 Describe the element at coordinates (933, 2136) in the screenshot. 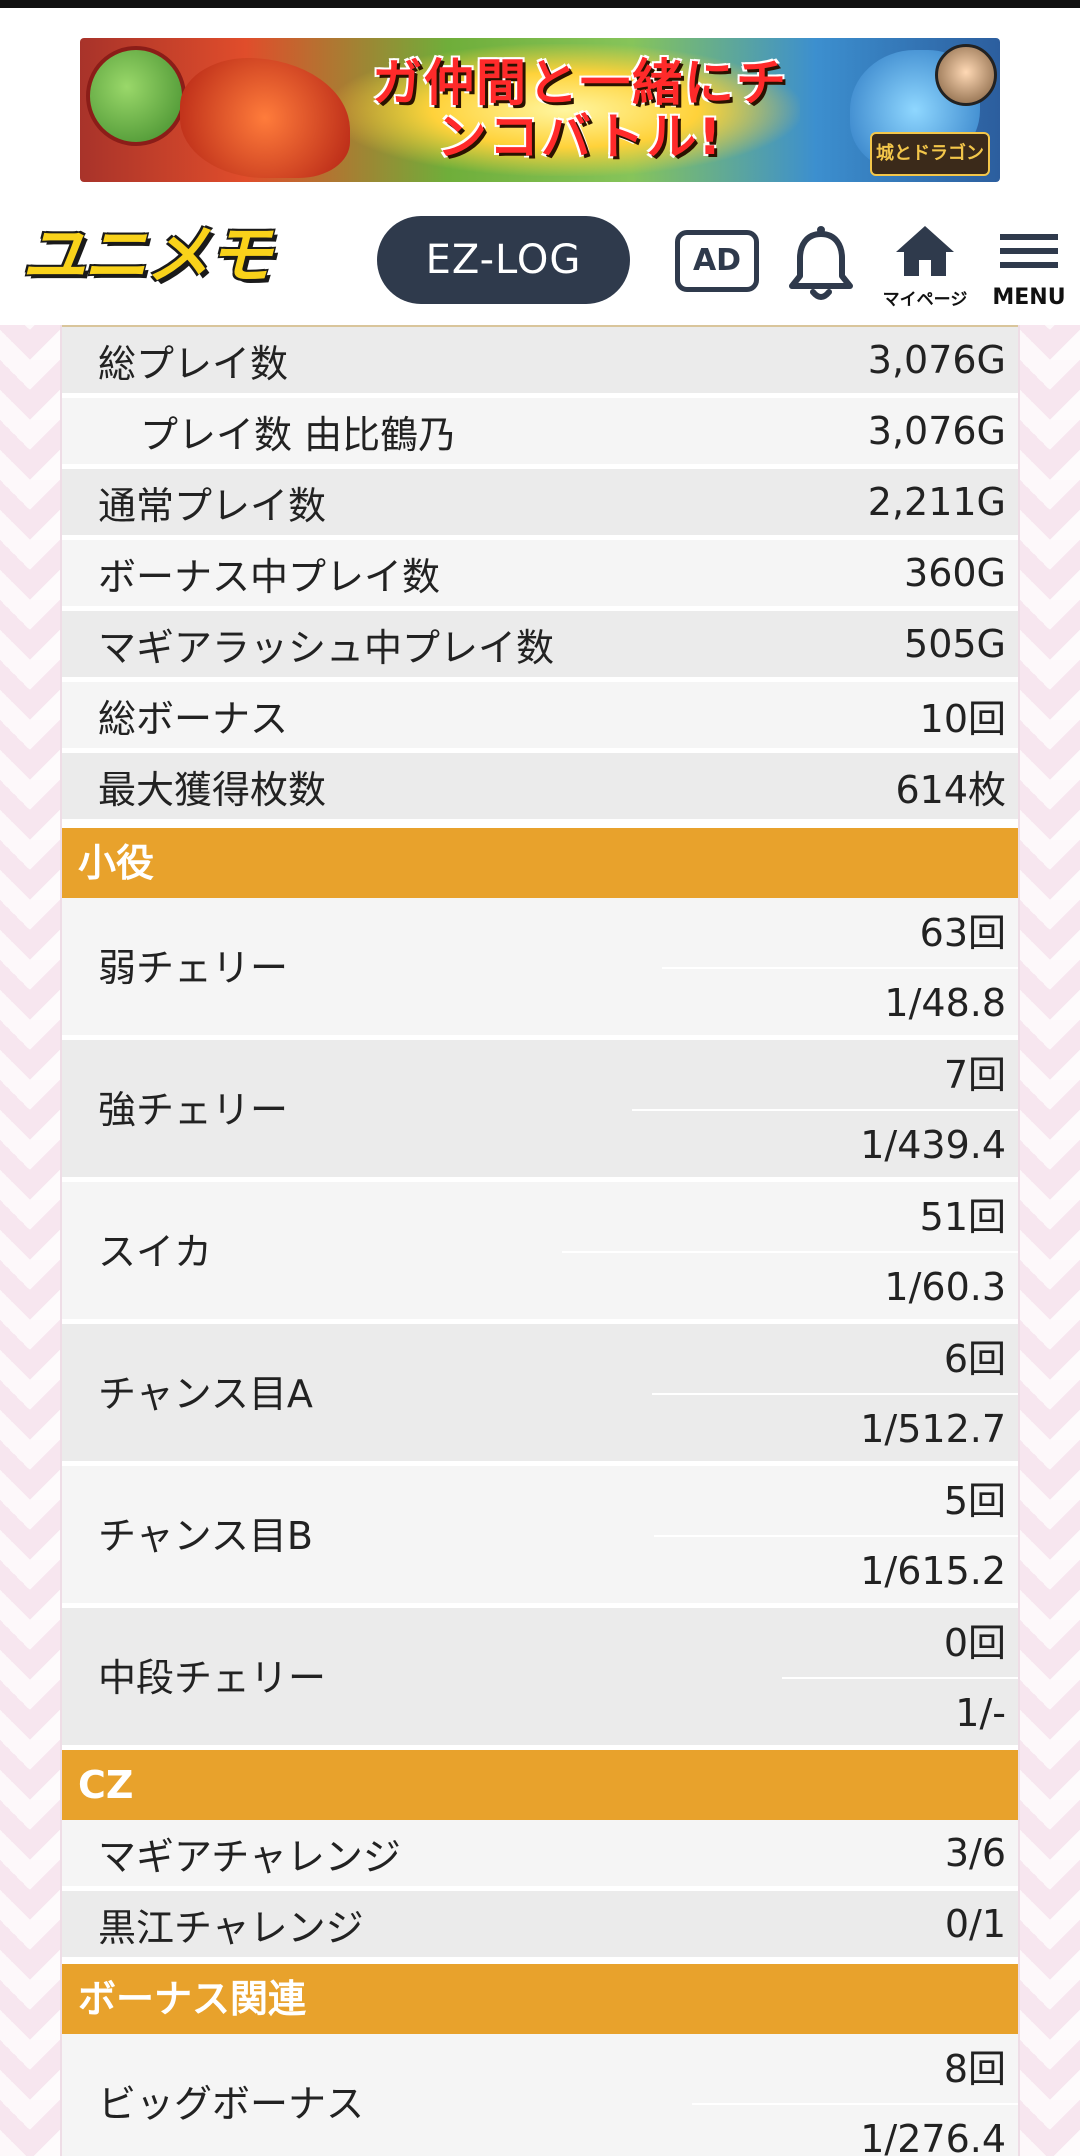

I see `row-probability: 1/276.4` at that location.